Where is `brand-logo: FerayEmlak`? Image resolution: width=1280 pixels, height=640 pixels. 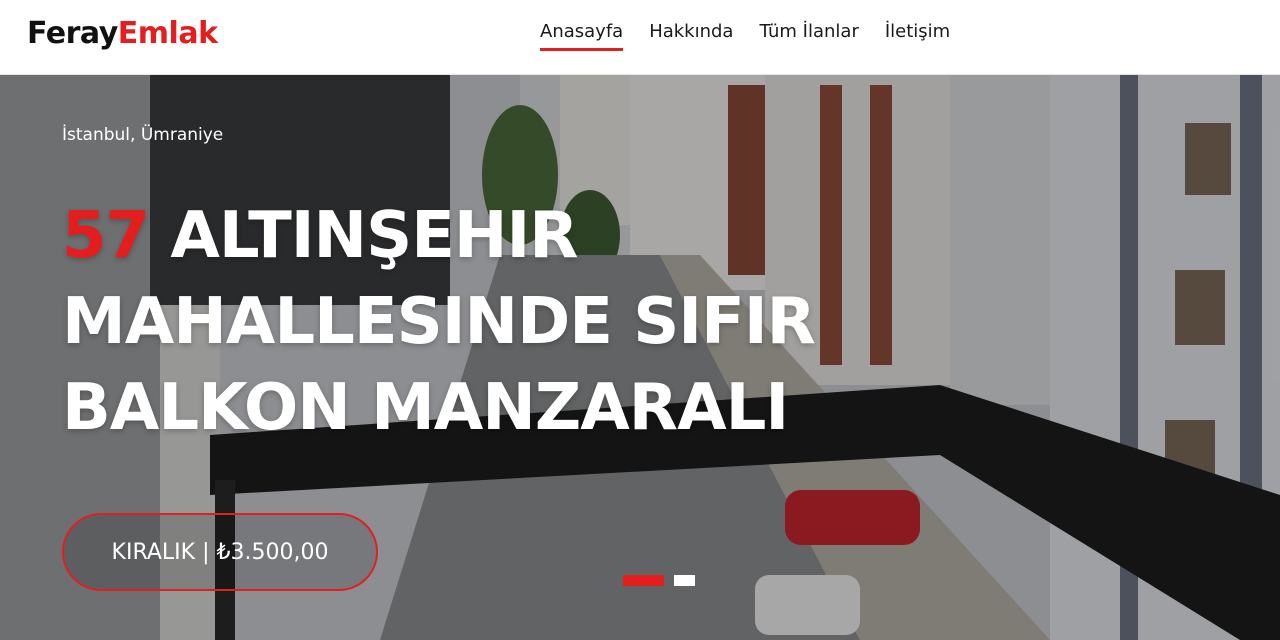
brand-logo: FerayEmlak is located at coordinates (122, 33).